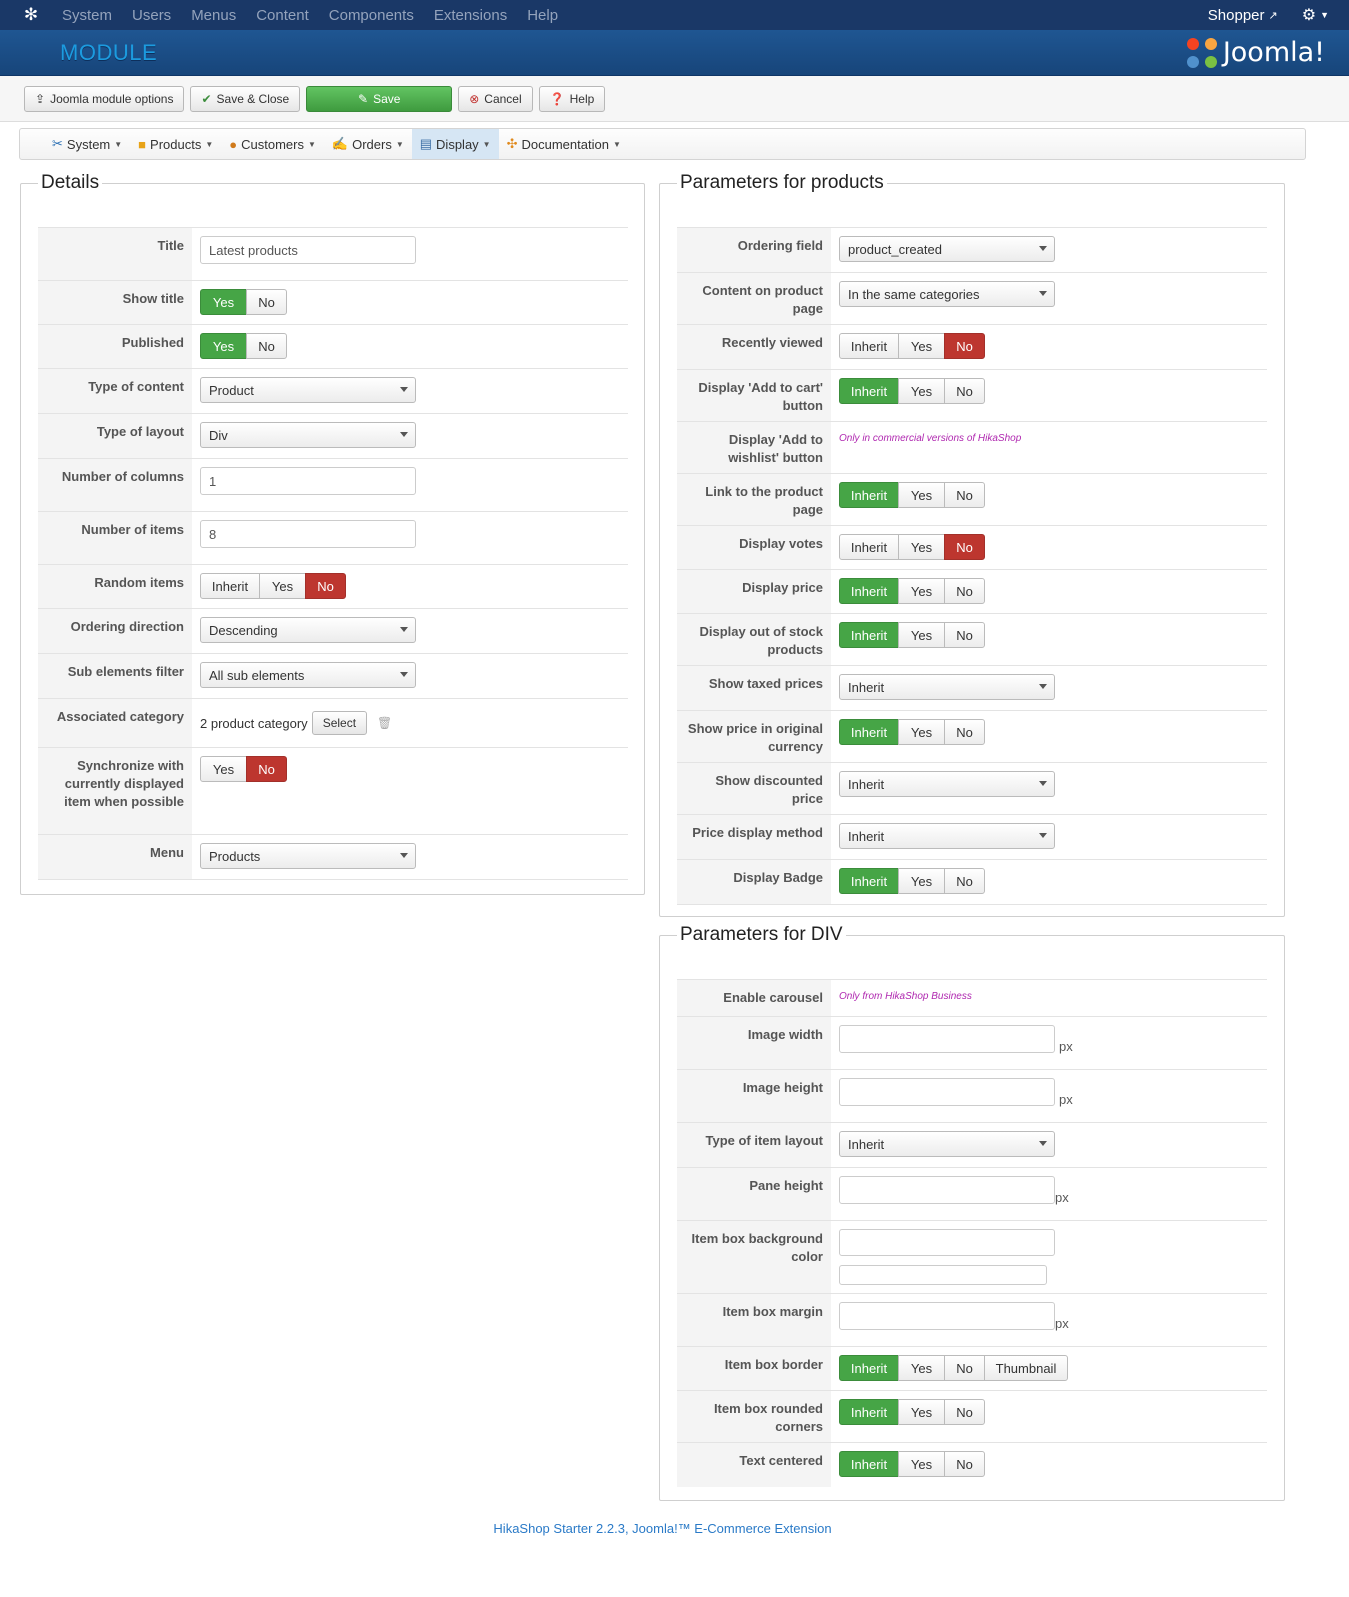  What do you see at coordinates (308, 534) in the screenshot?
I see `items-input: 8` at bounding box center [308, 534].